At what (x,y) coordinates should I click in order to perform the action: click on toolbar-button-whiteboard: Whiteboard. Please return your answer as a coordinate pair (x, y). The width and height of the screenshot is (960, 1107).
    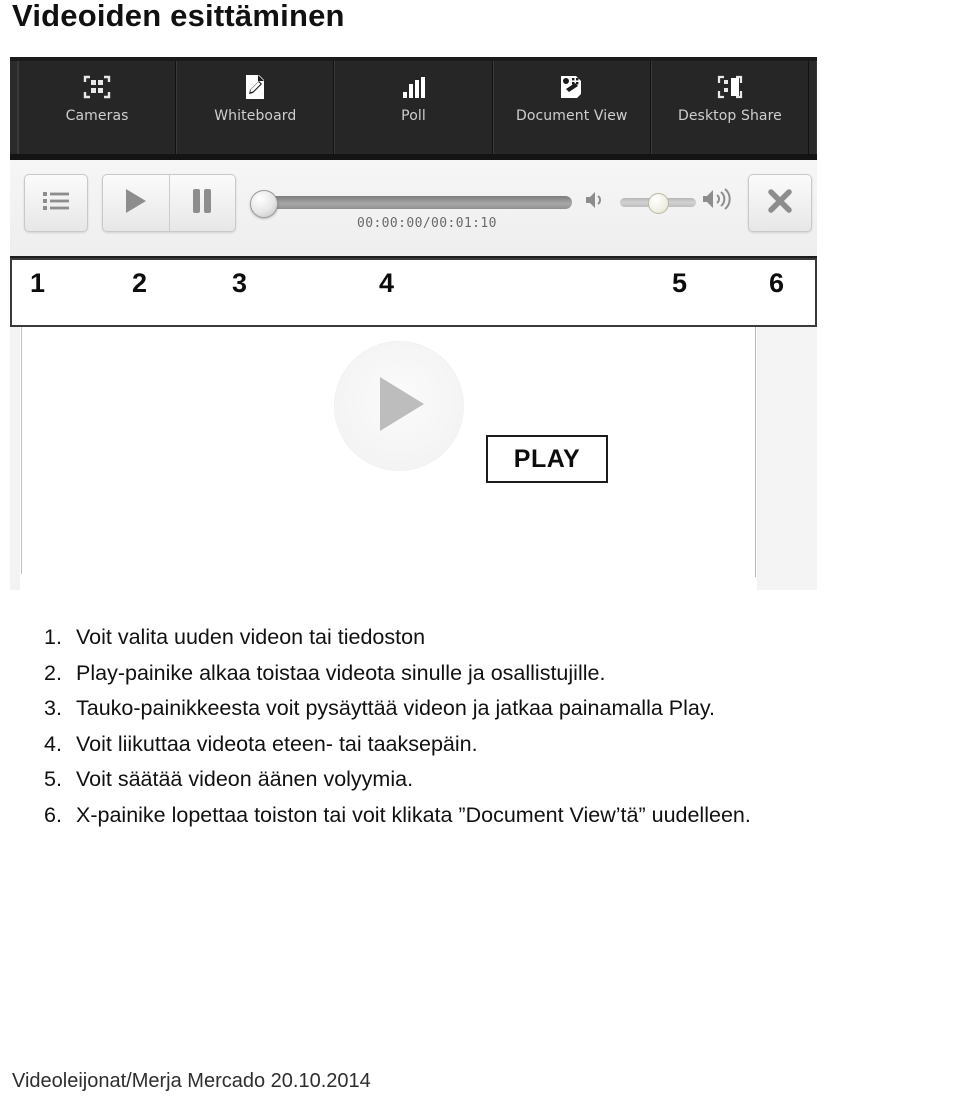
    Looking at the image, I should click on (255, 107).